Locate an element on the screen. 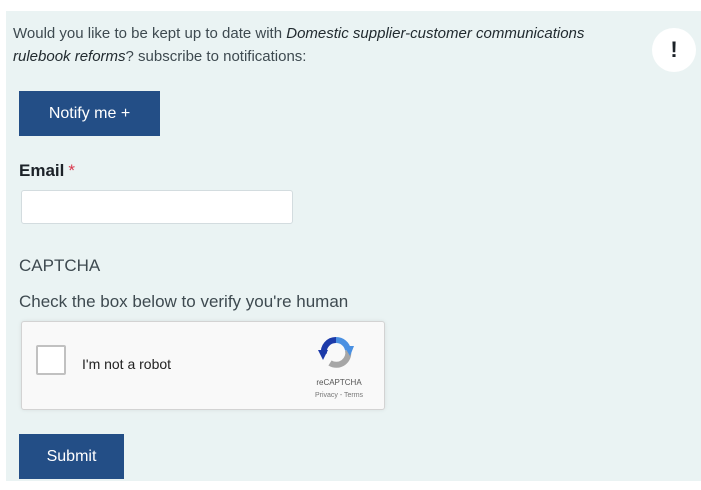 This screenshot has width=701, height=490. intro-after: ? subscribe to notifications: is located at coordinates (216, 56).